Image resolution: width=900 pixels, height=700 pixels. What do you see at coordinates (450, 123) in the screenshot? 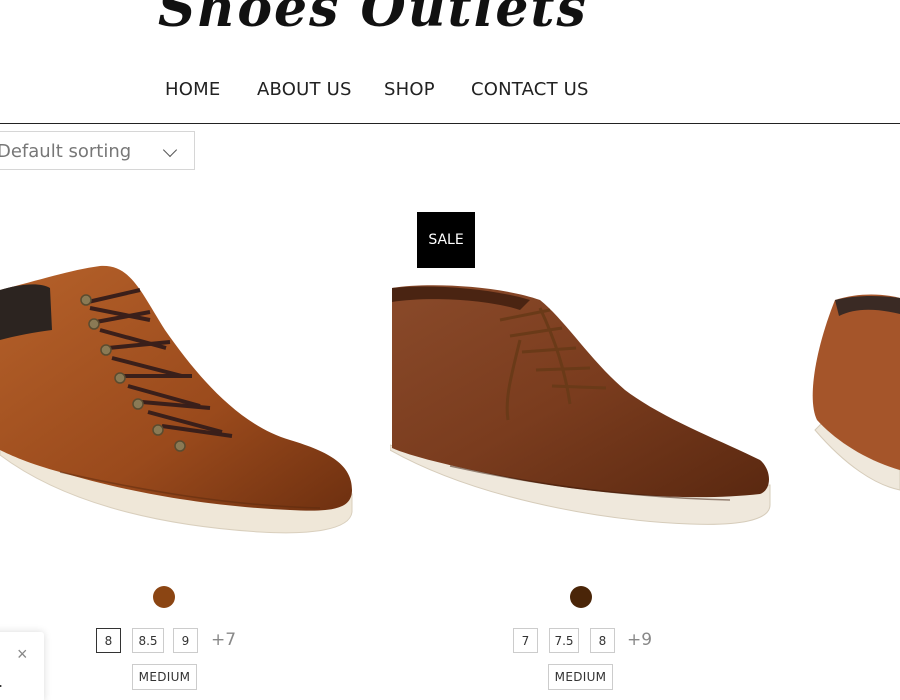
I see `header-divider` at bounding box center [450, 123].